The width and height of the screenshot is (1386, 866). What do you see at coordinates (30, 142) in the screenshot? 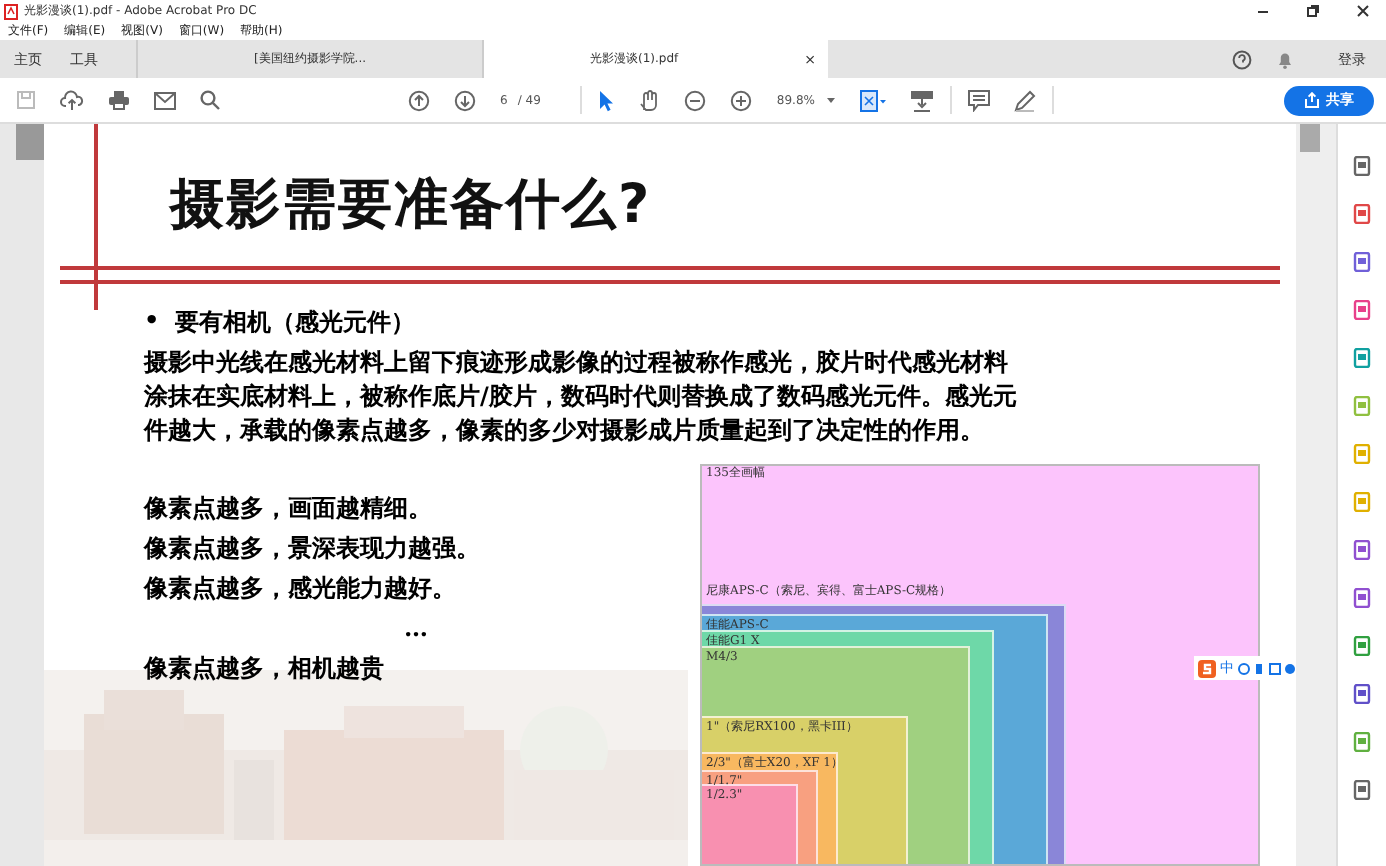
I see `panel-toggle` at bounding box center [30, 142].